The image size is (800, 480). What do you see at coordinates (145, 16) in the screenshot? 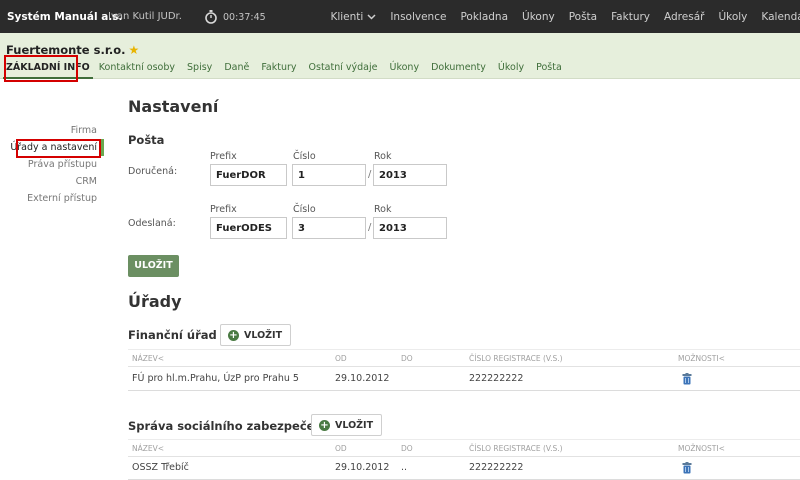
I see `user-name: Ivan Kutil JUDr.` at bounding box center [145, 16].